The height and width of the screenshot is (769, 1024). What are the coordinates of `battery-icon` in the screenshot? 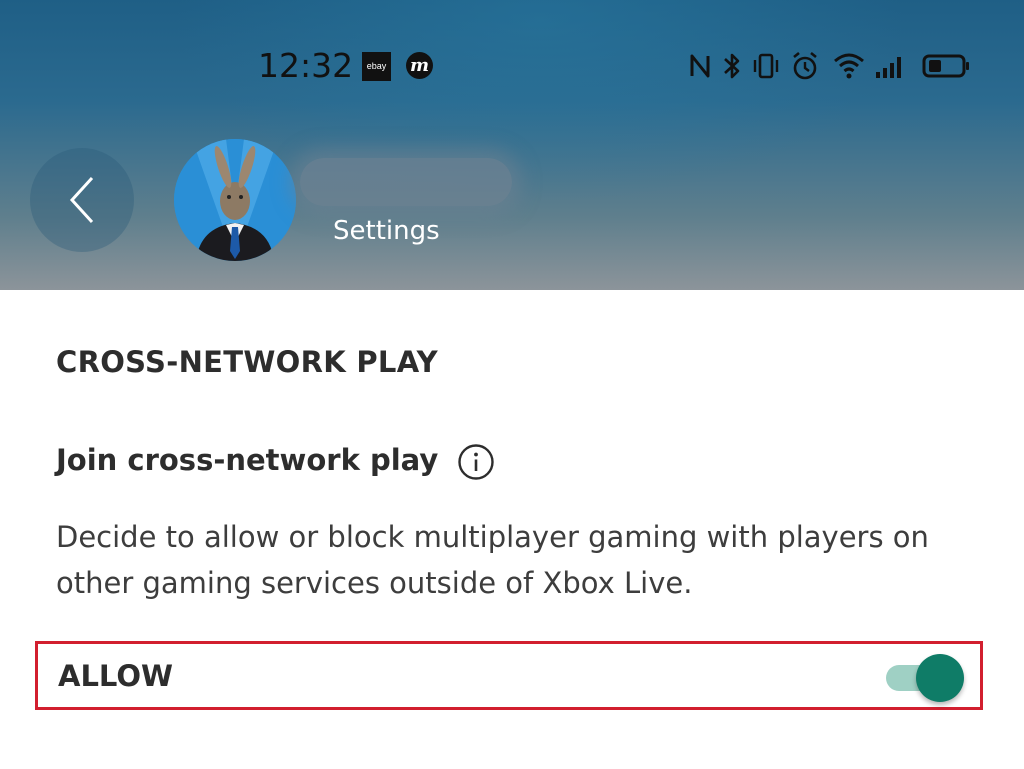 It's located at (945, 66).